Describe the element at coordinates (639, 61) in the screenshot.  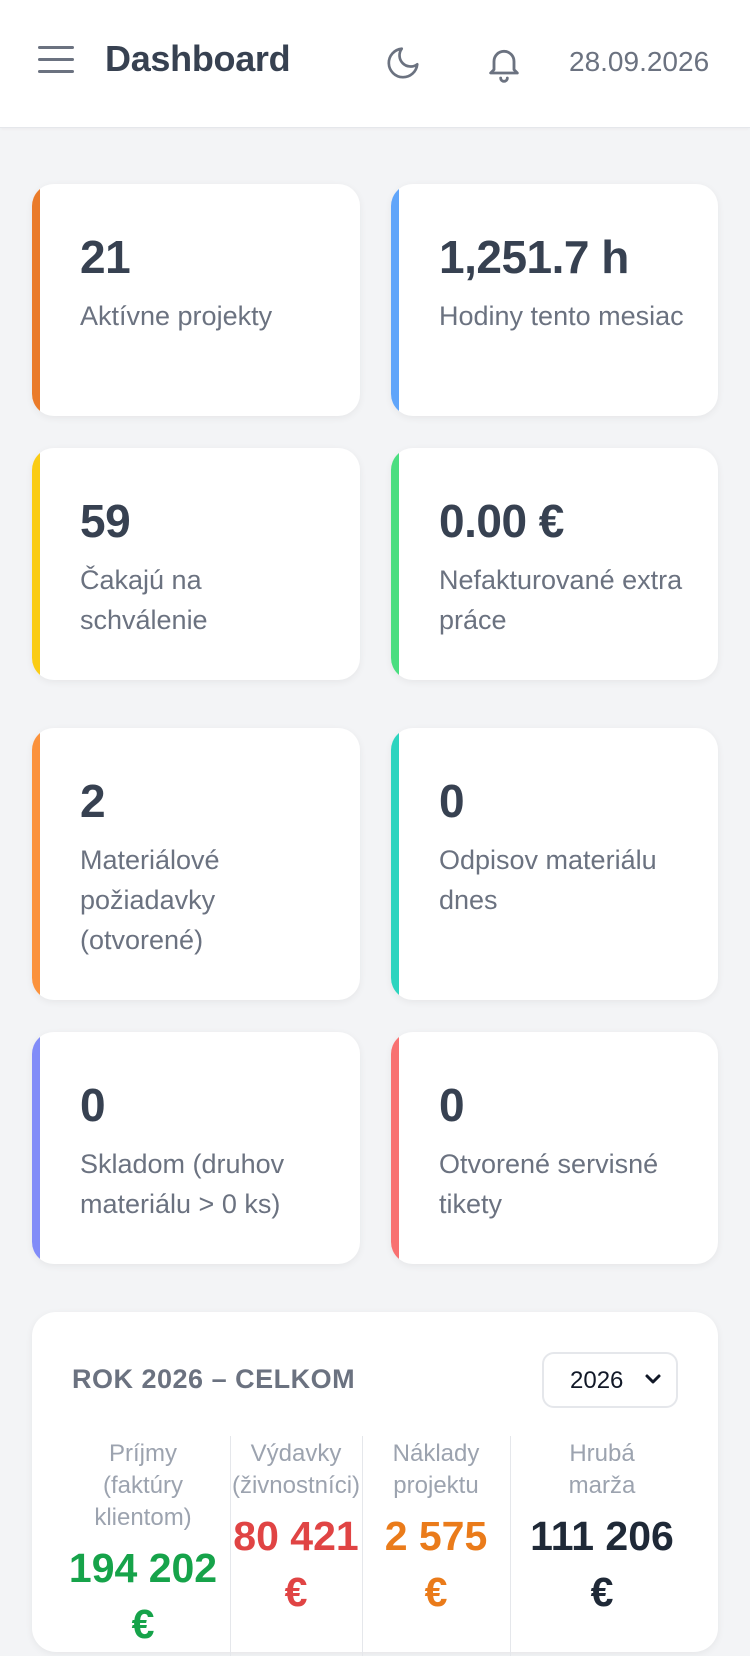
I see `current-date: 28.09.2026` at that location.